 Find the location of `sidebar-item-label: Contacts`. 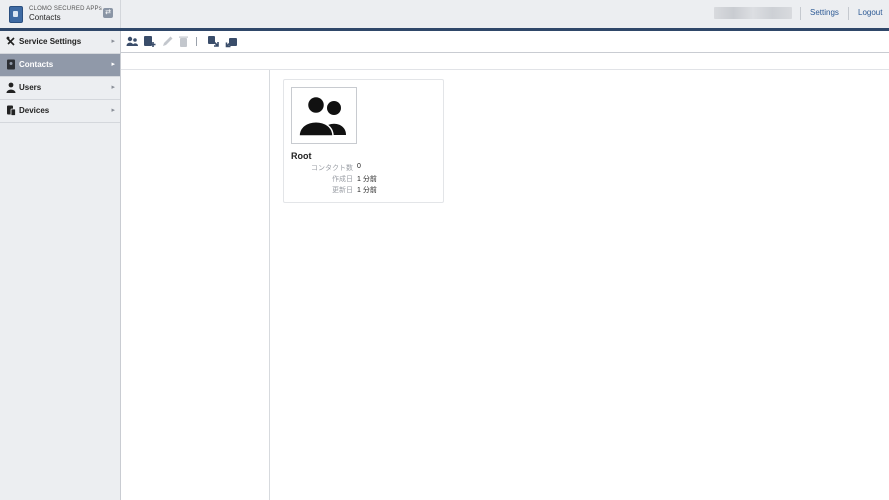

sidebar-item-label: Contacts is located at coordinates (36, 64).